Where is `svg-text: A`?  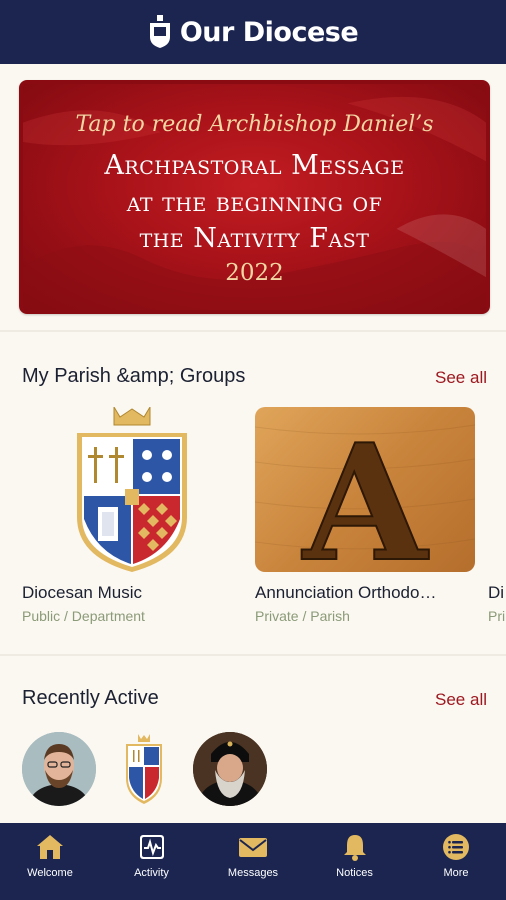
svg-text: A is located at coordinates (365, 490).